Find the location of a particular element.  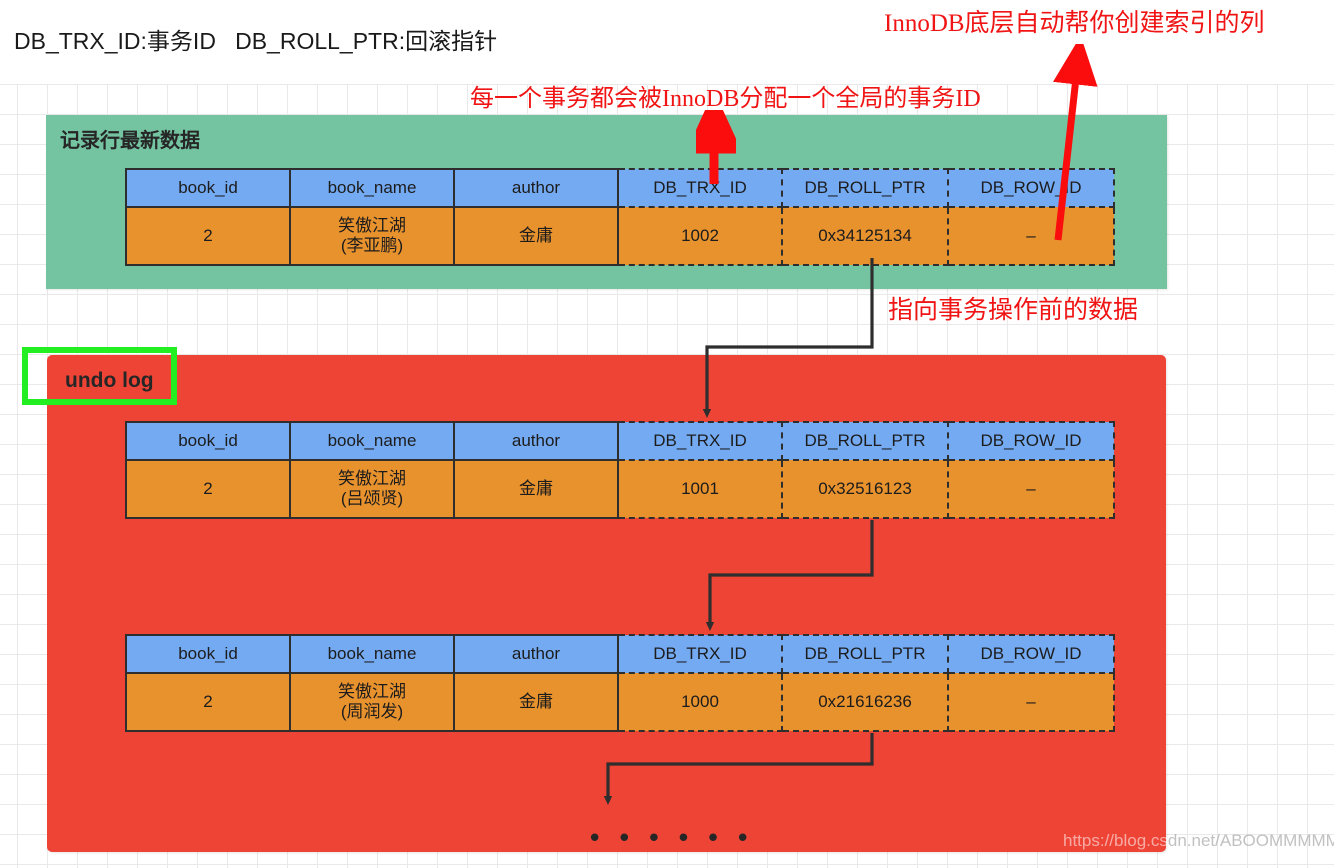

latest-record-panel-title: 记录行最新数据 is located at coordinates (130, 141).